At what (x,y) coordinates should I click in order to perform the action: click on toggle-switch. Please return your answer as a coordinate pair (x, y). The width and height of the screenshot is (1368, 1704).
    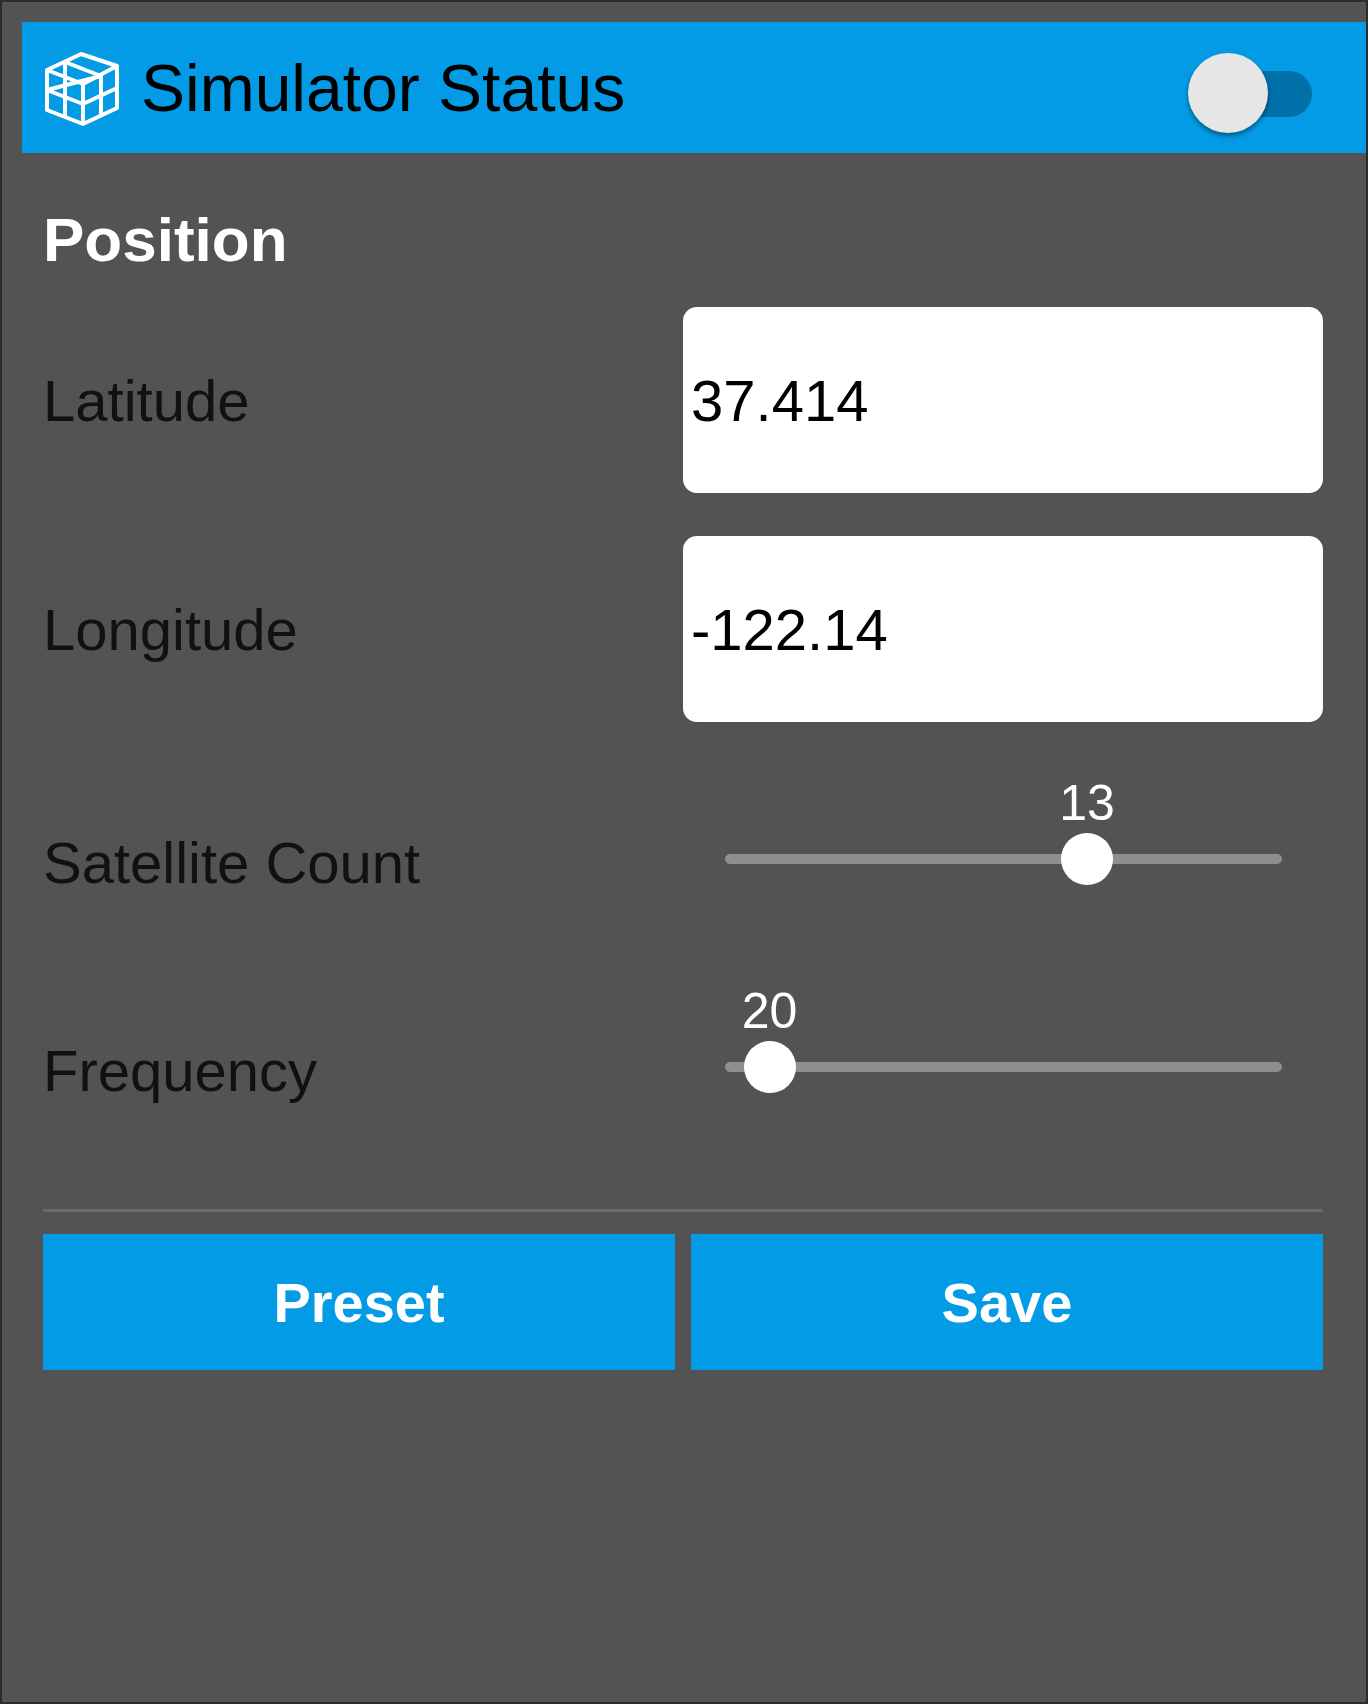
    Looking at the image, I should click on (1250, 91).